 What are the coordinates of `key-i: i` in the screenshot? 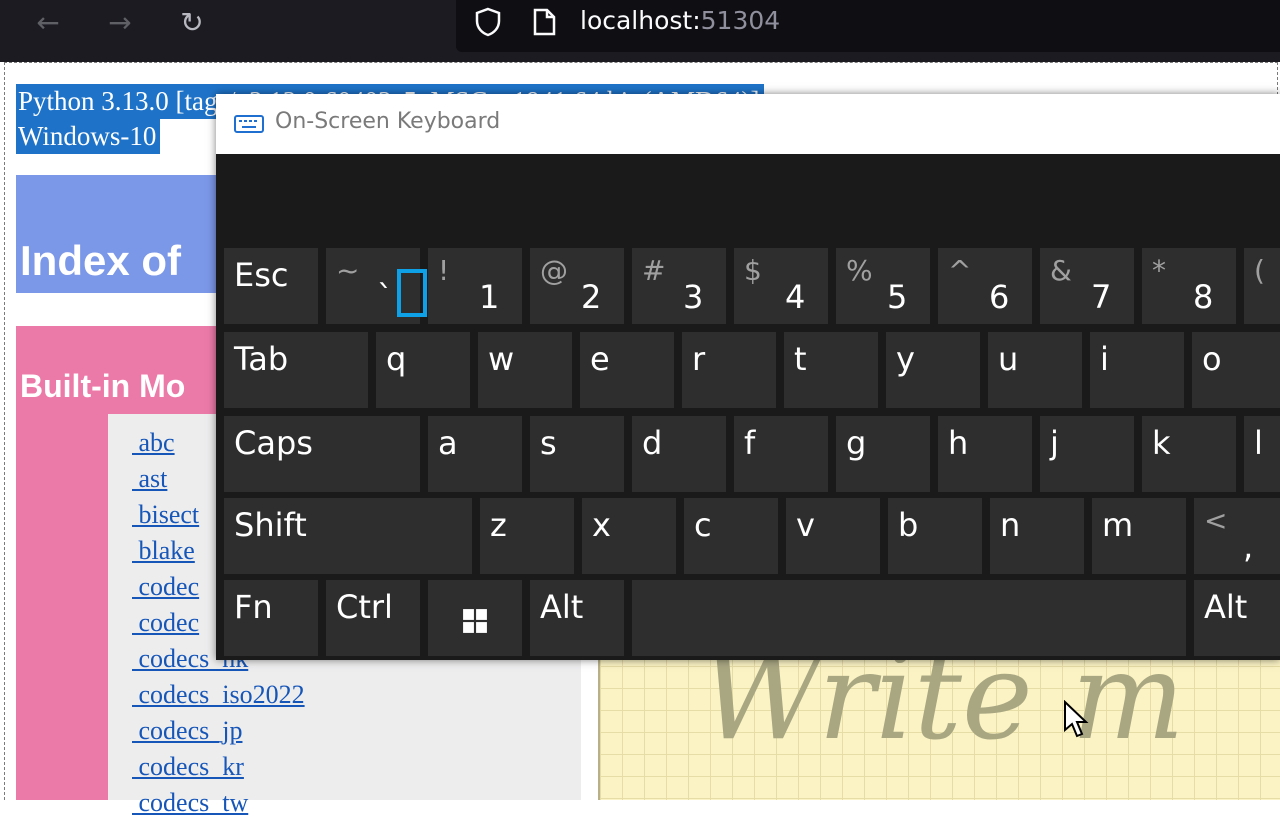 It's located at (1137, 370).